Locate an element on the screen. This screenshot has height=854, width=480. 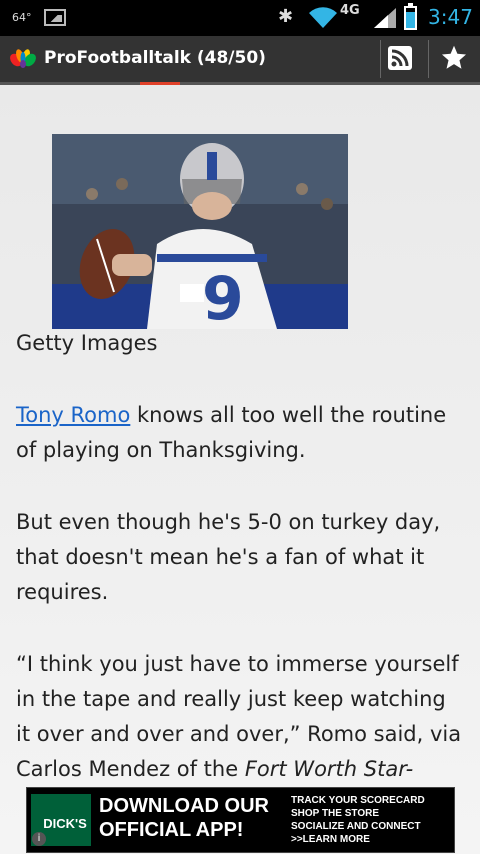
nbc-peacock-logo is located at coordinates (23, 58).